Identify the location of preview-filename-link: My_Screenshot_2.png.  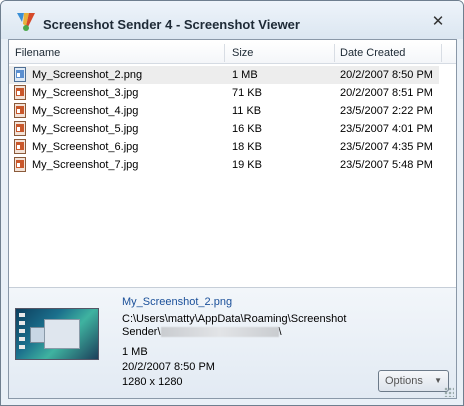
(177, 302).